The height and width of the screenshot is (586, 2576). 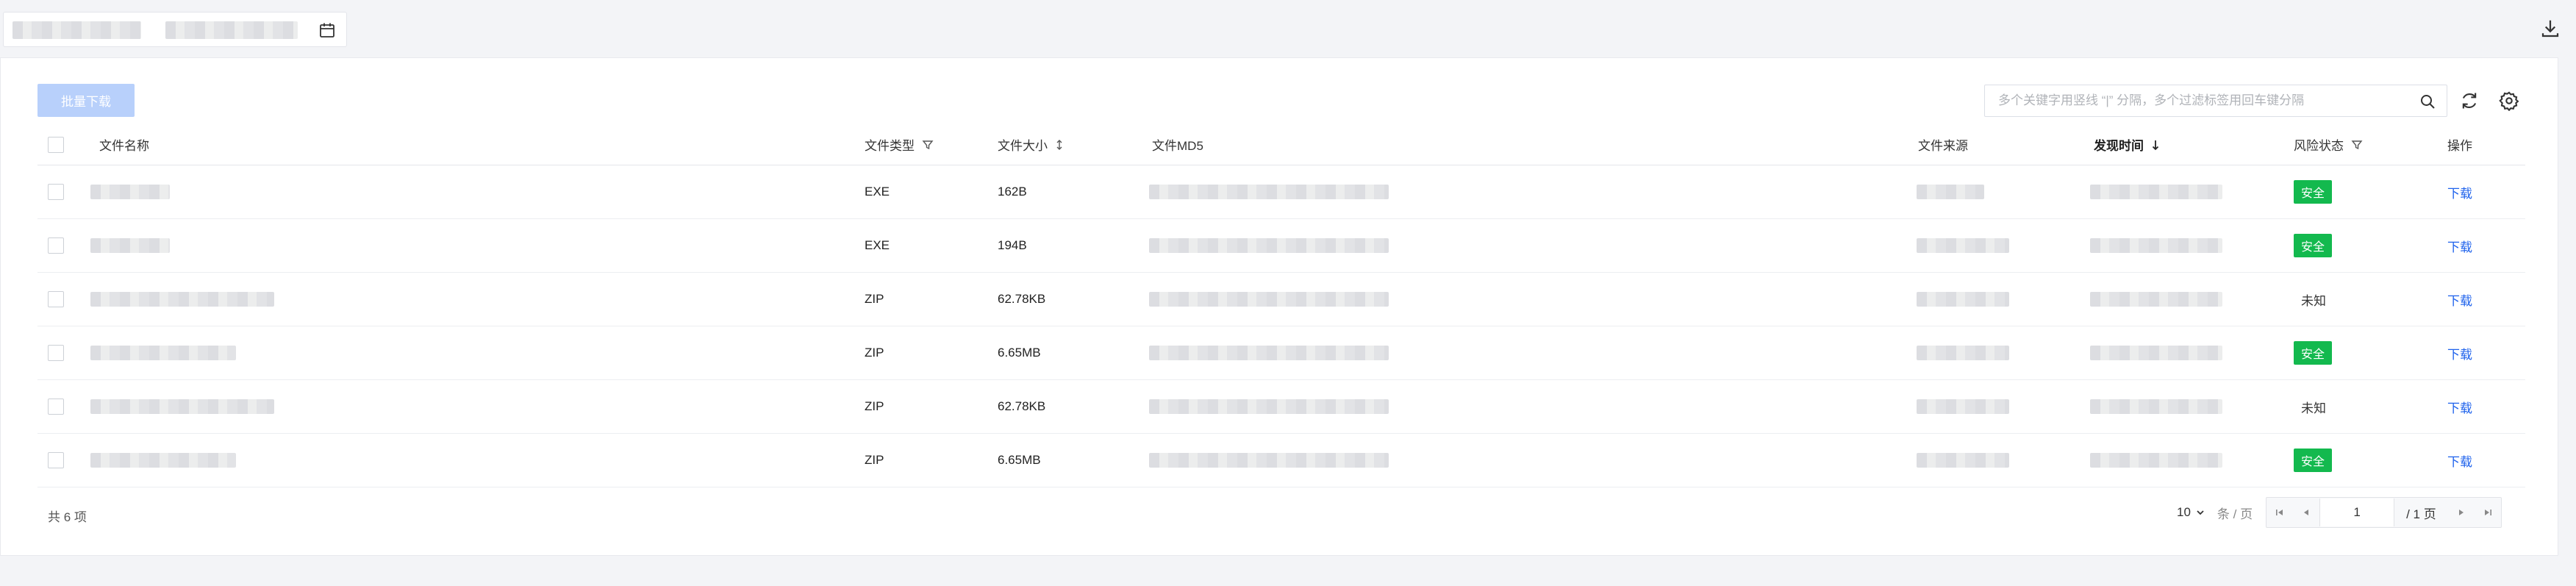 I want to click on last-page-icon, so click(x=2487, y=512).